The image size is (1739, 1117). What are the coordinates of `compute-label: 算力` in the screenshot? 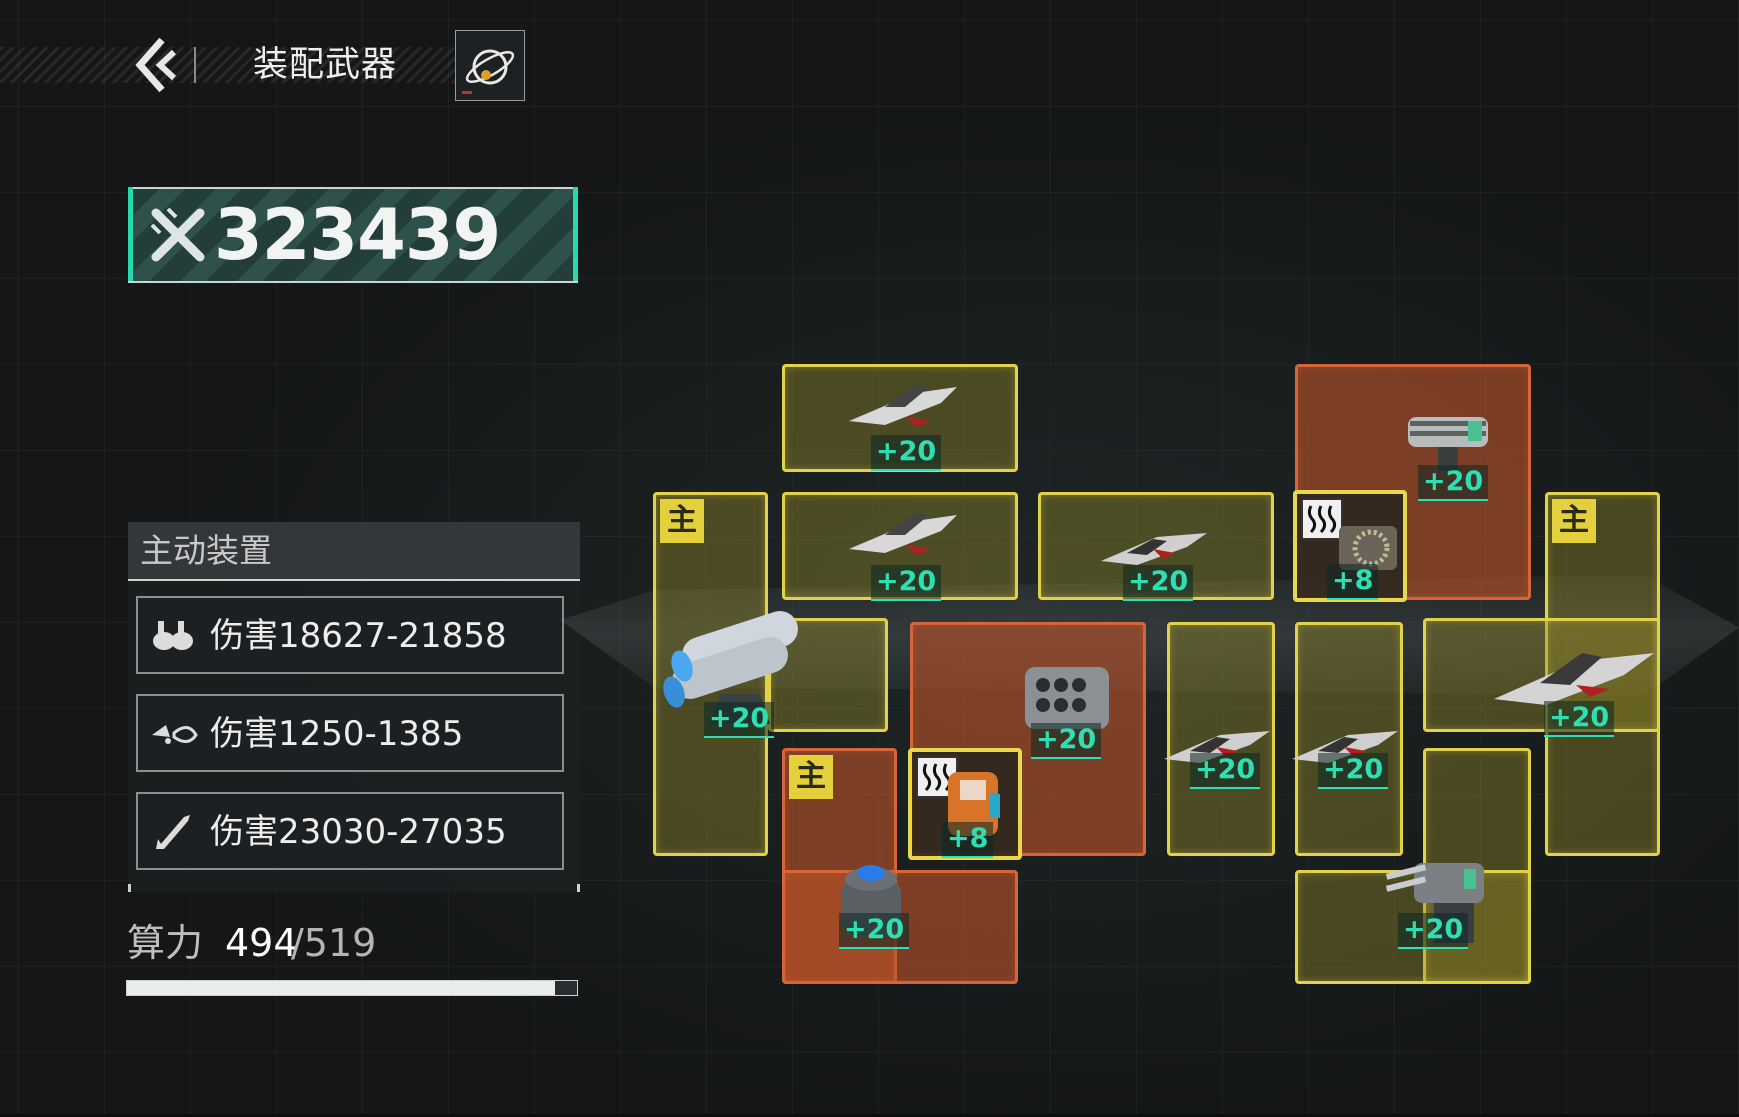 It's located at (165, 943).